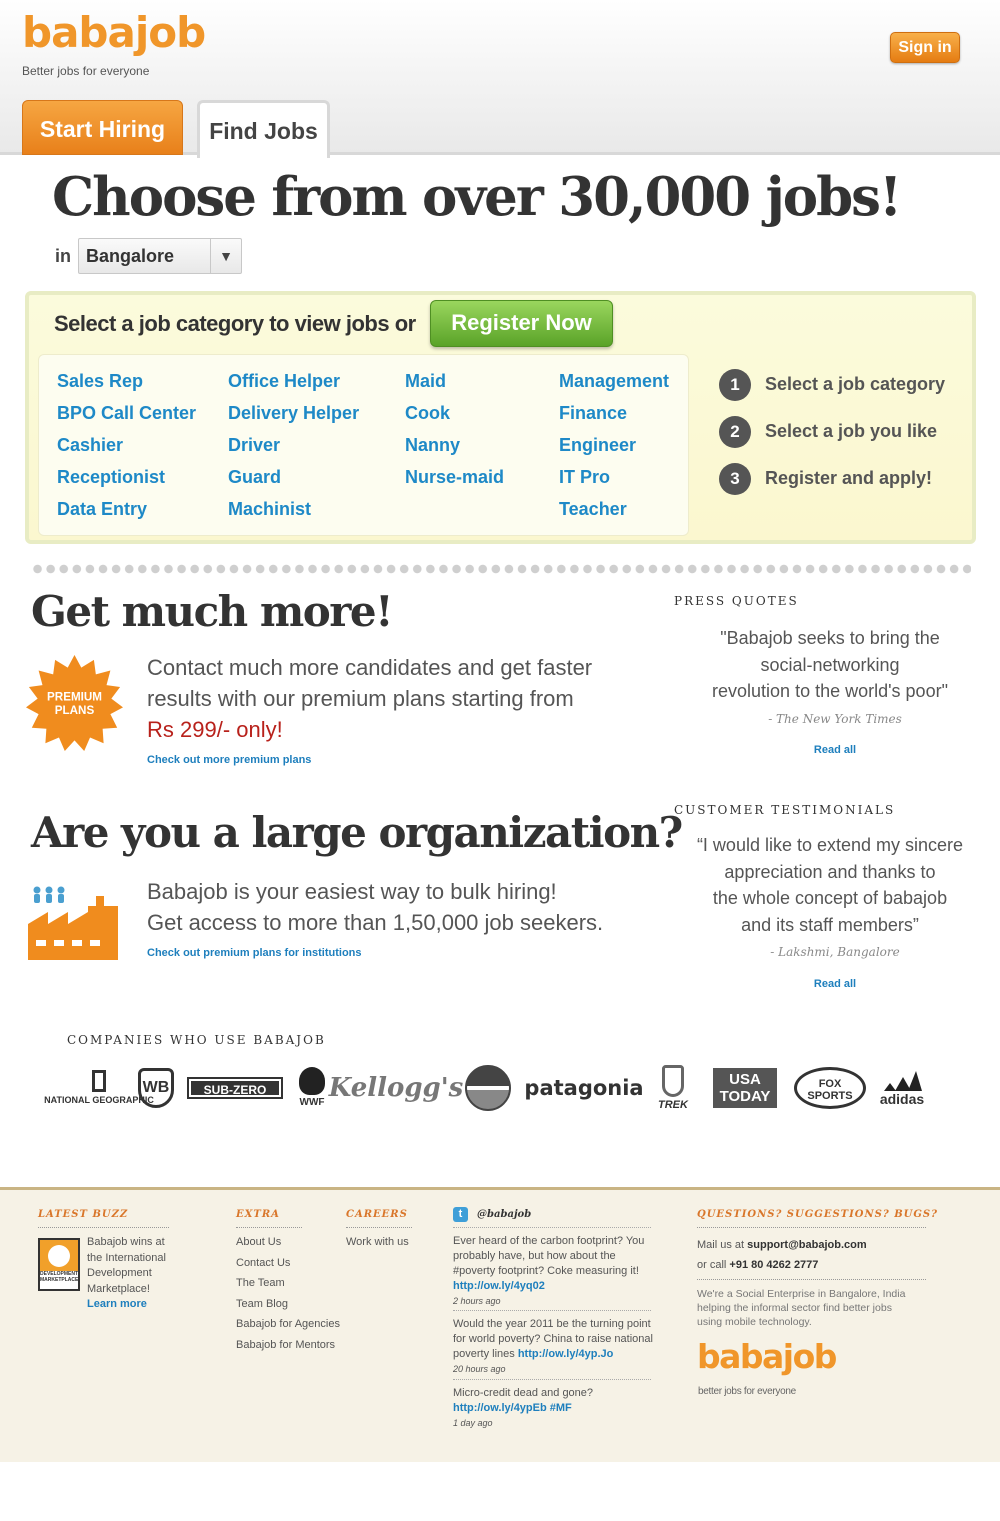 The width and height of the screenshot is (1000, 1521). What do you see at coordinates (258, 1214) in the screenshot?
I see `extra-heading: EXTRA` at bounding box center [258, 1214].